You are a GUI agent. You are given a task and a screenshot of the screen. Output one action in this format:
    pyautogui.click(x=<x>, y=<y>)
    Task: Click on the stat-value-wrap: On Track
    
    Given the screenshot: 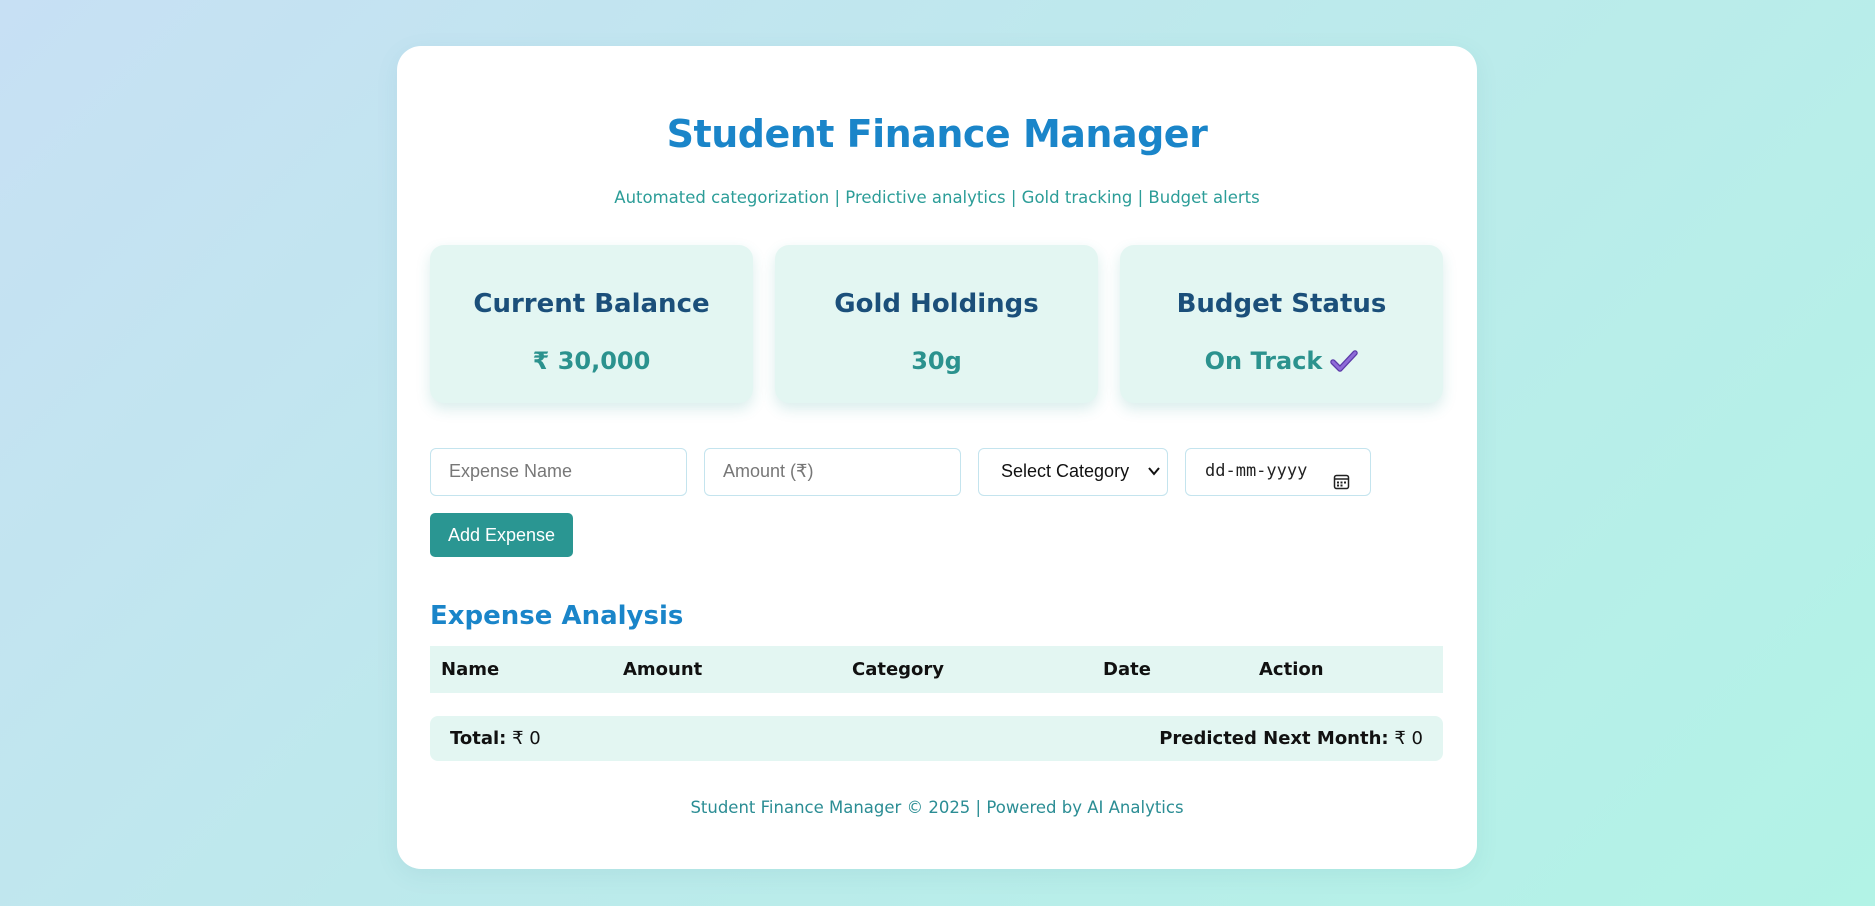 What is the action you would take?
    pyautogui.click(x=1281, y=363)
    